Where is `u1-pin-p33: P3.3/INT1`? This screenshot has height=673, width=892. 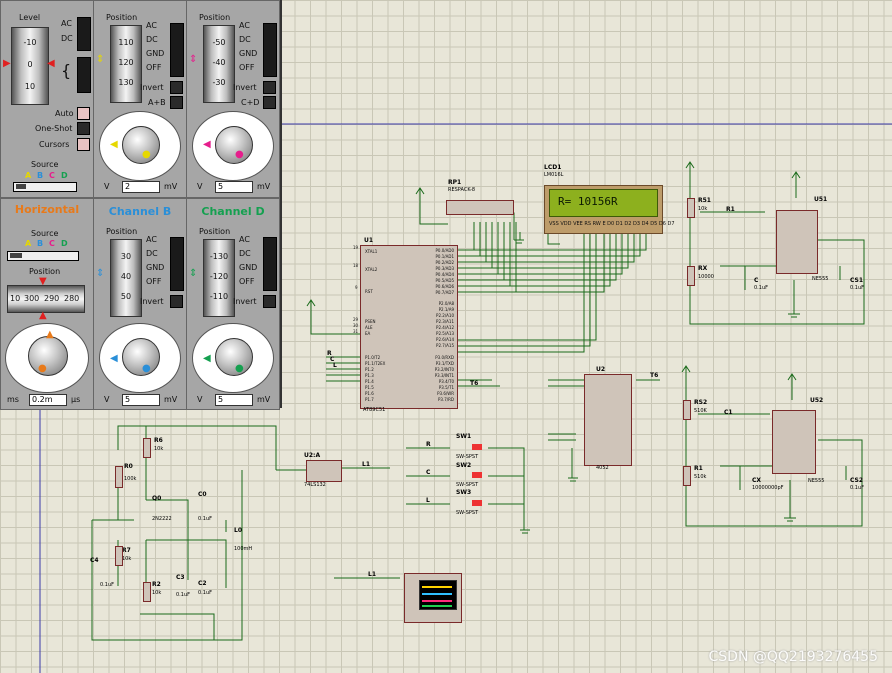
u1-pin-p33: P3.3/INT1 is located at coordinates (444, 375).